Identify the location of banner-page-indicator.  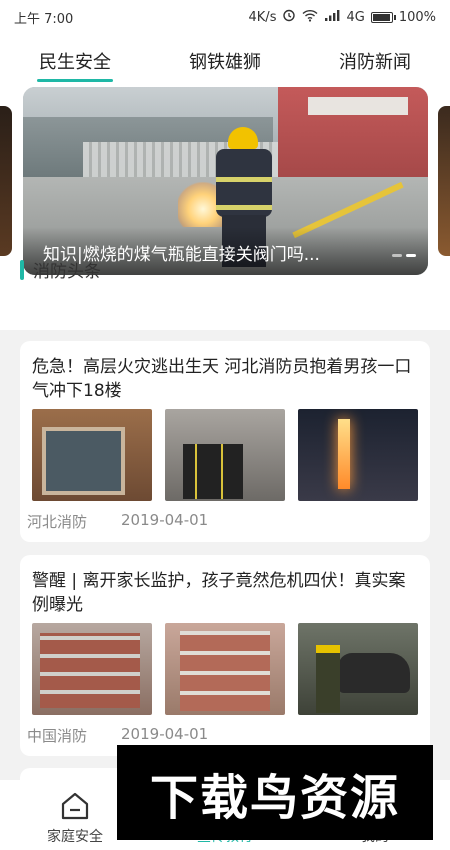
(404, 255).